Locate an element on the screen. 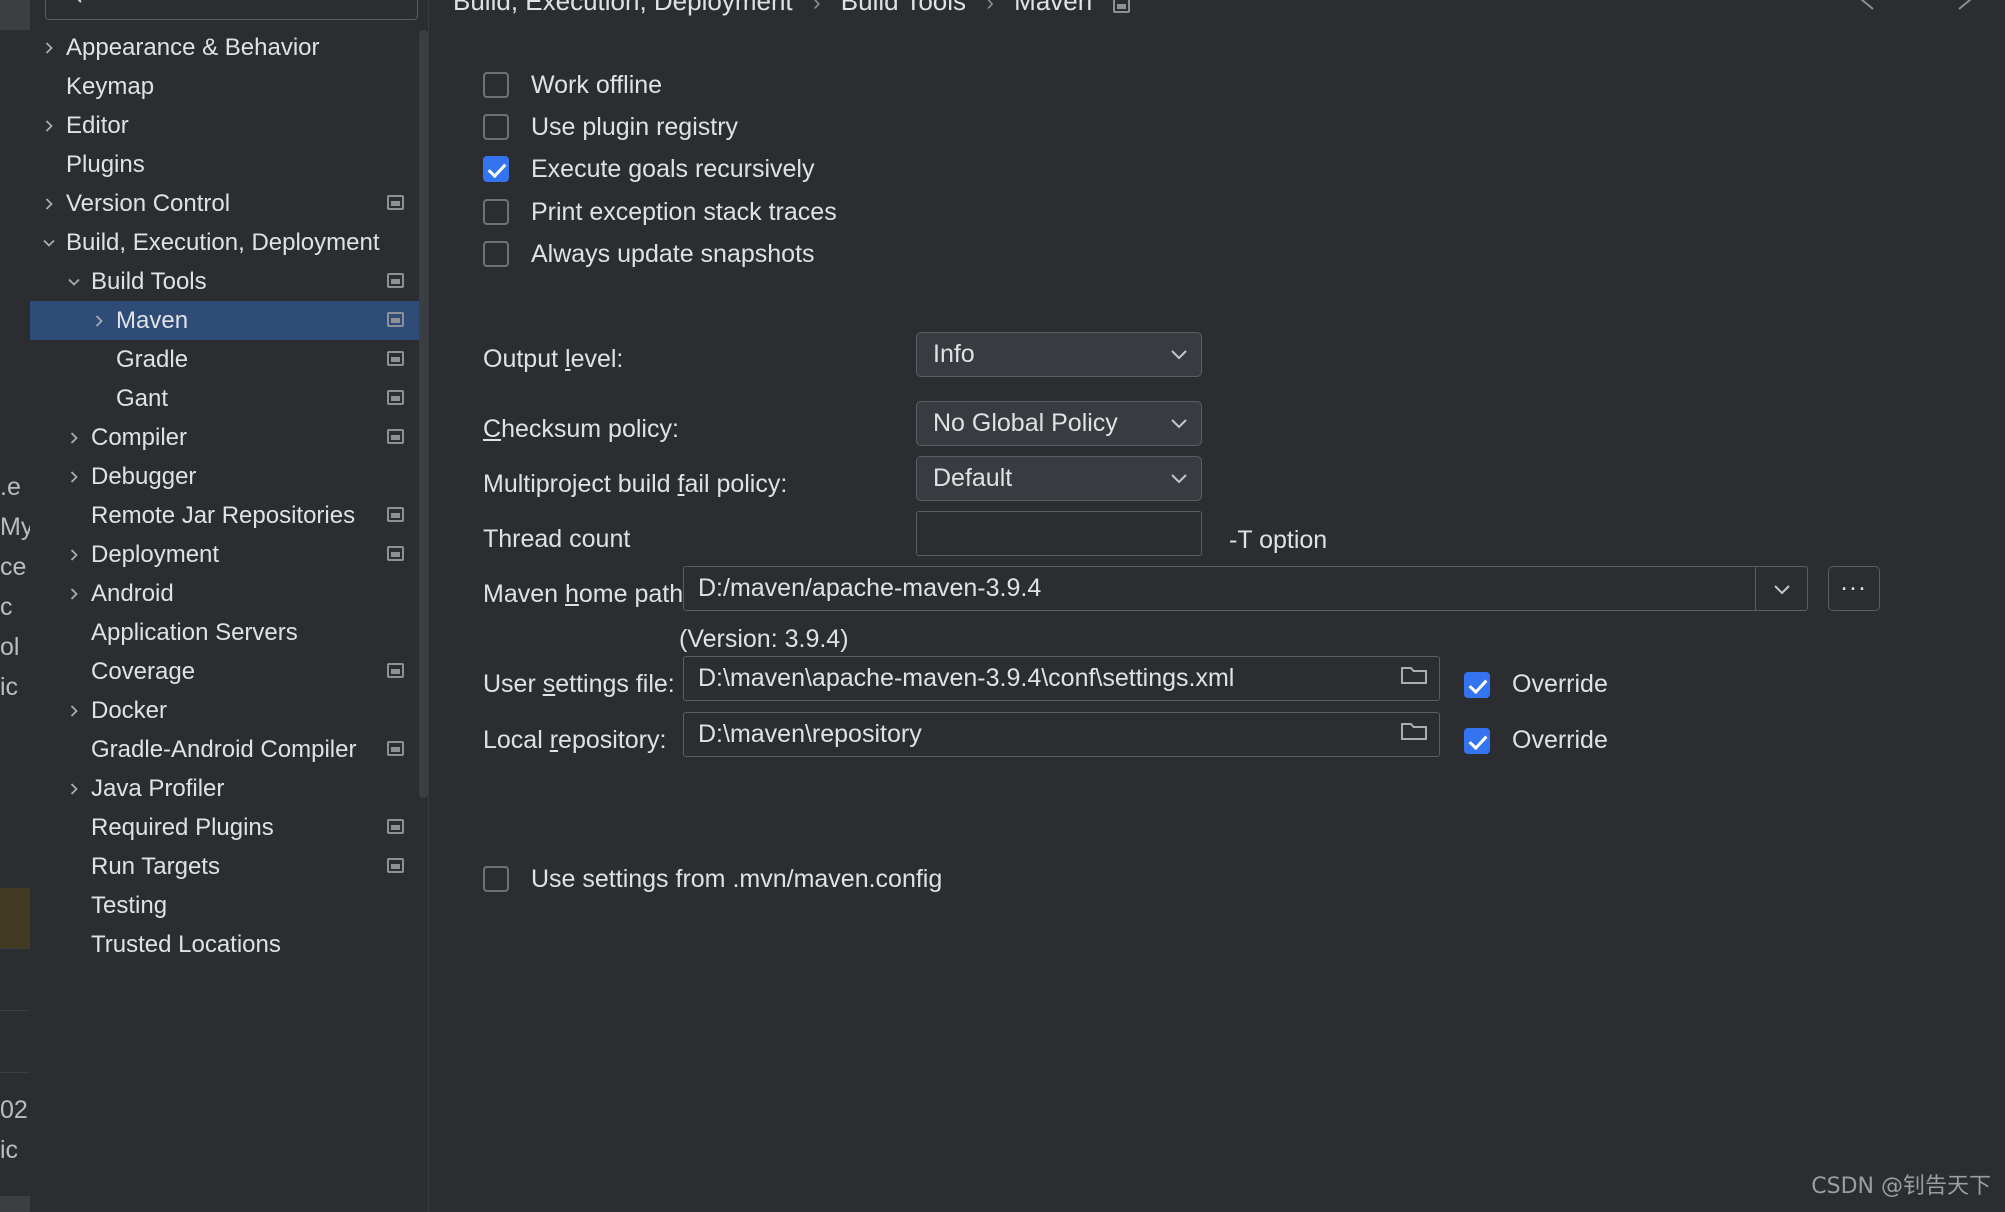 The width and height of the screenshot is (2005, 1212). sidebar-item-application-servers: Application Servers is located at coordinates (229, 632).